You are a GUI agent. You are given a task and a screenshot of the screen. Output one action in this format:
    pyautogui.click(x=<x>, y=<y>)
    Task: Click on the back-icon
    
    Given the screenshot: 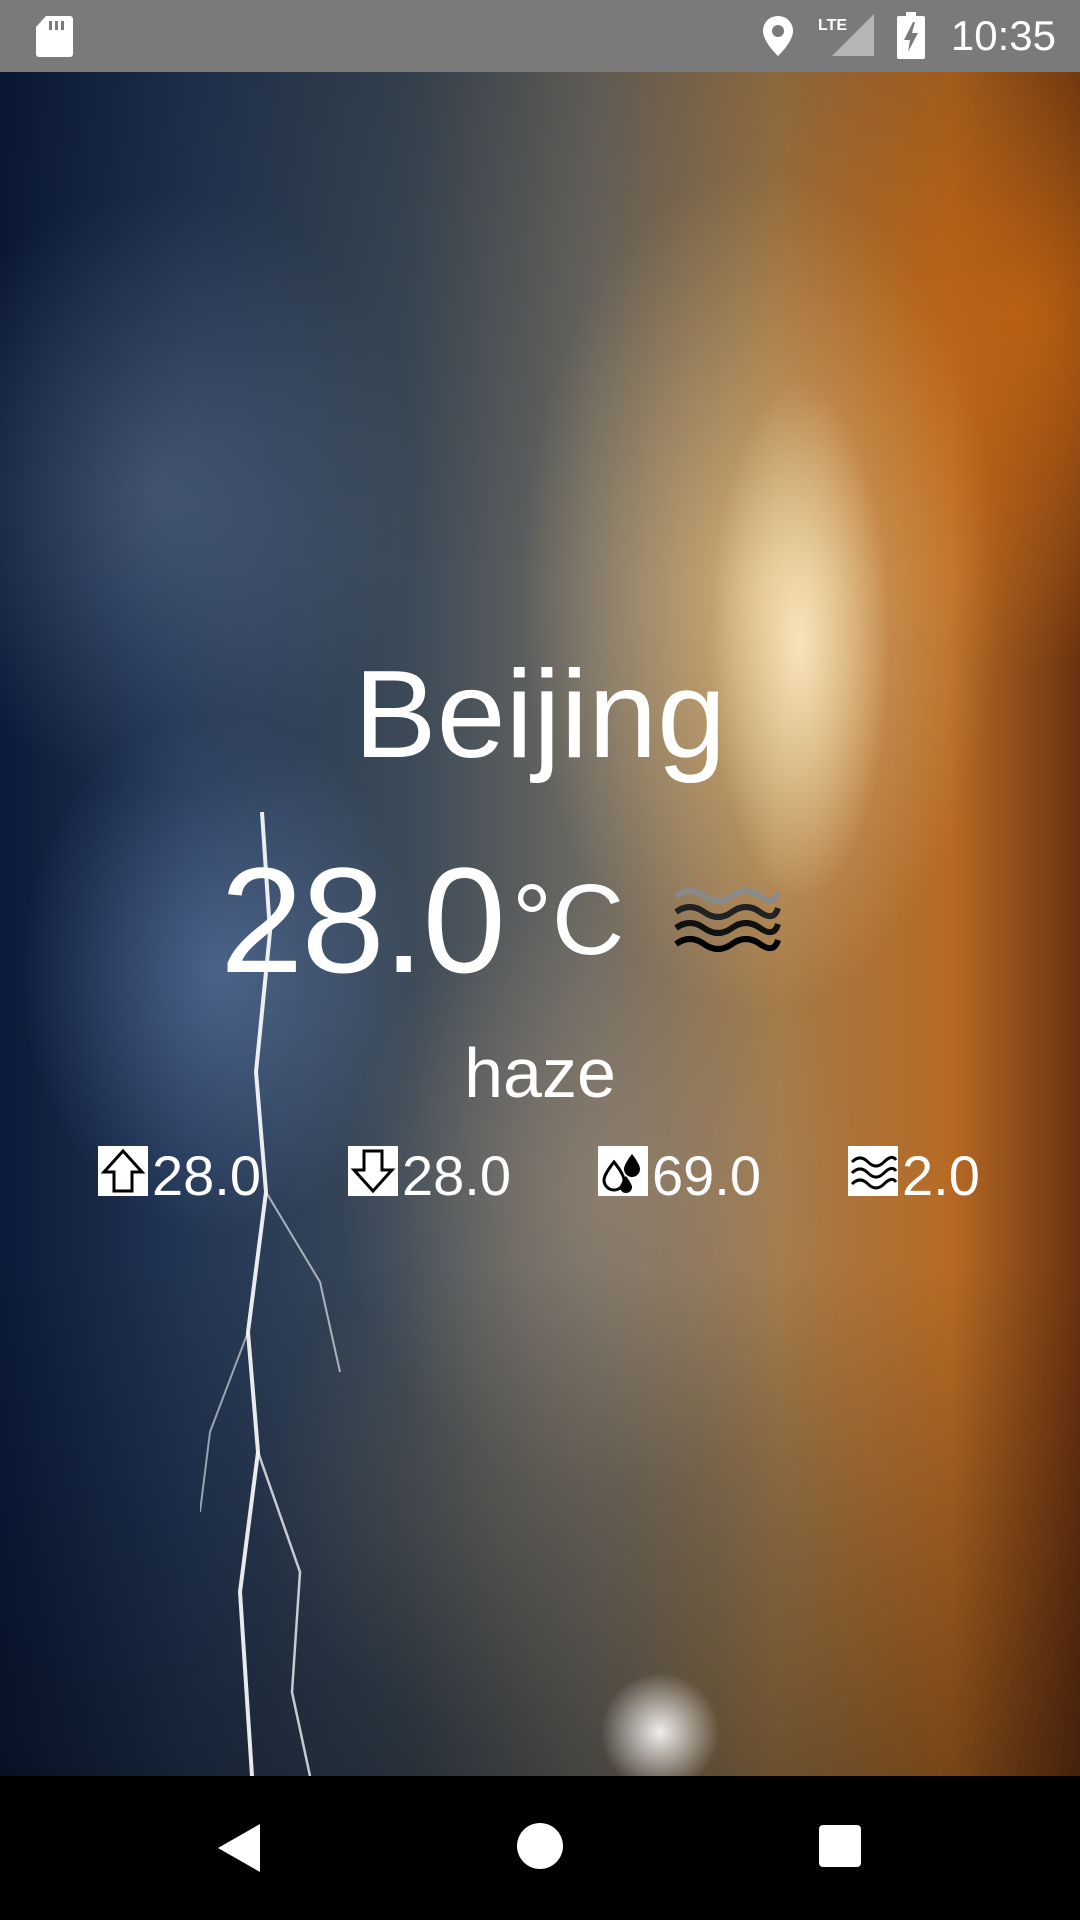 What is the action you would take?
    pyautogui.click(x=238, y=1848)
    